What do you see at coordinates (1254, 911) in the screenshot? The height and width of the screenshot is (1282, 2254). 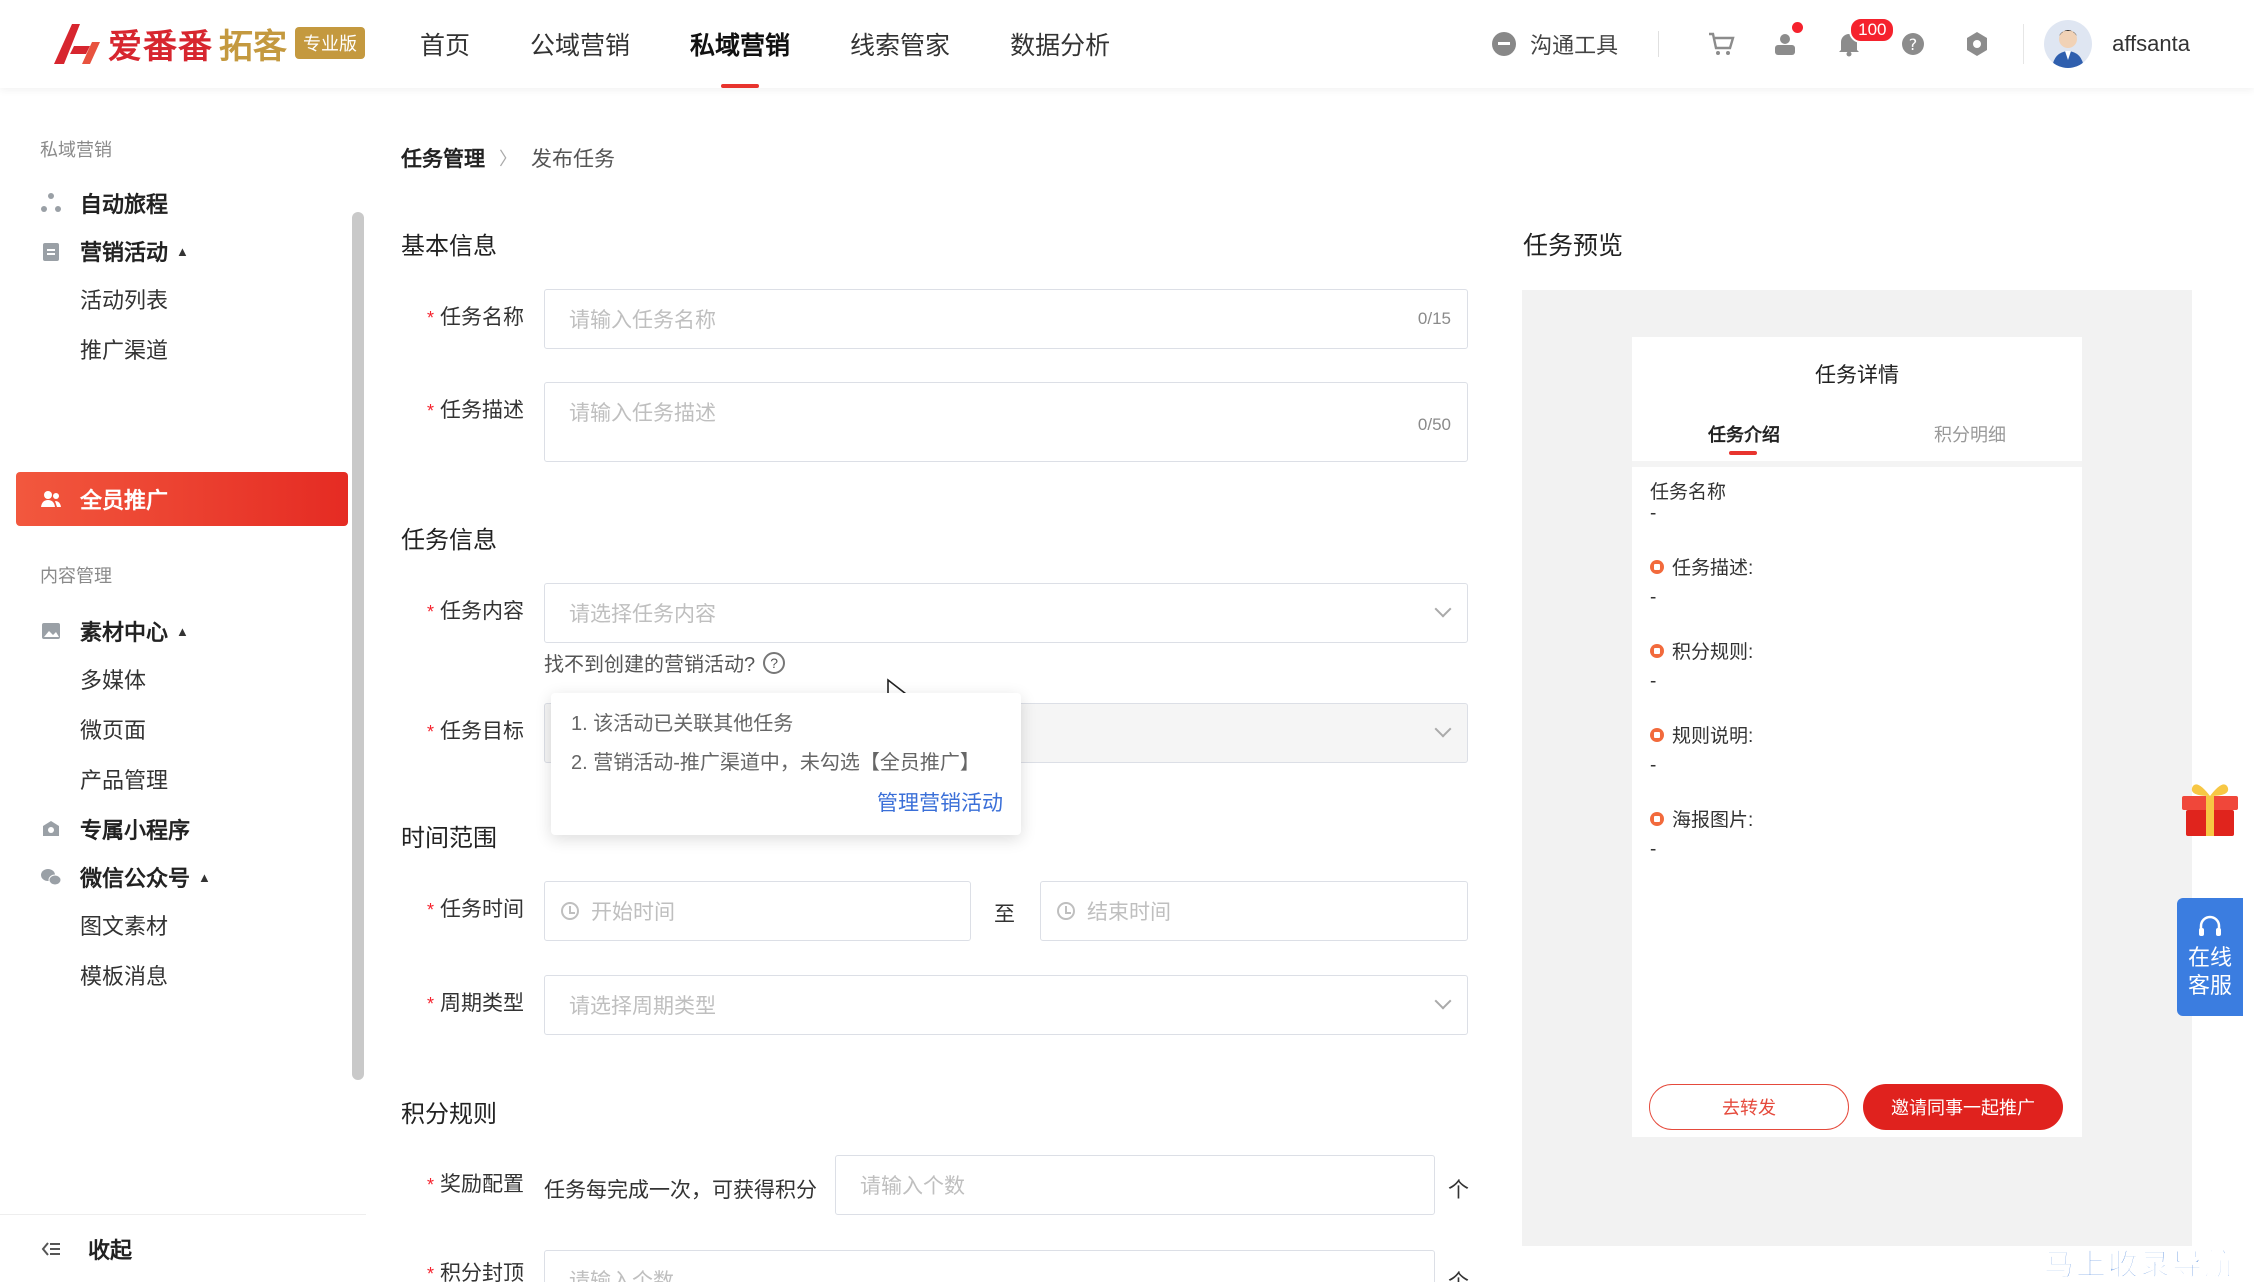 I see `end-time-input: 结束时间` at bounding box center [1254, 911].